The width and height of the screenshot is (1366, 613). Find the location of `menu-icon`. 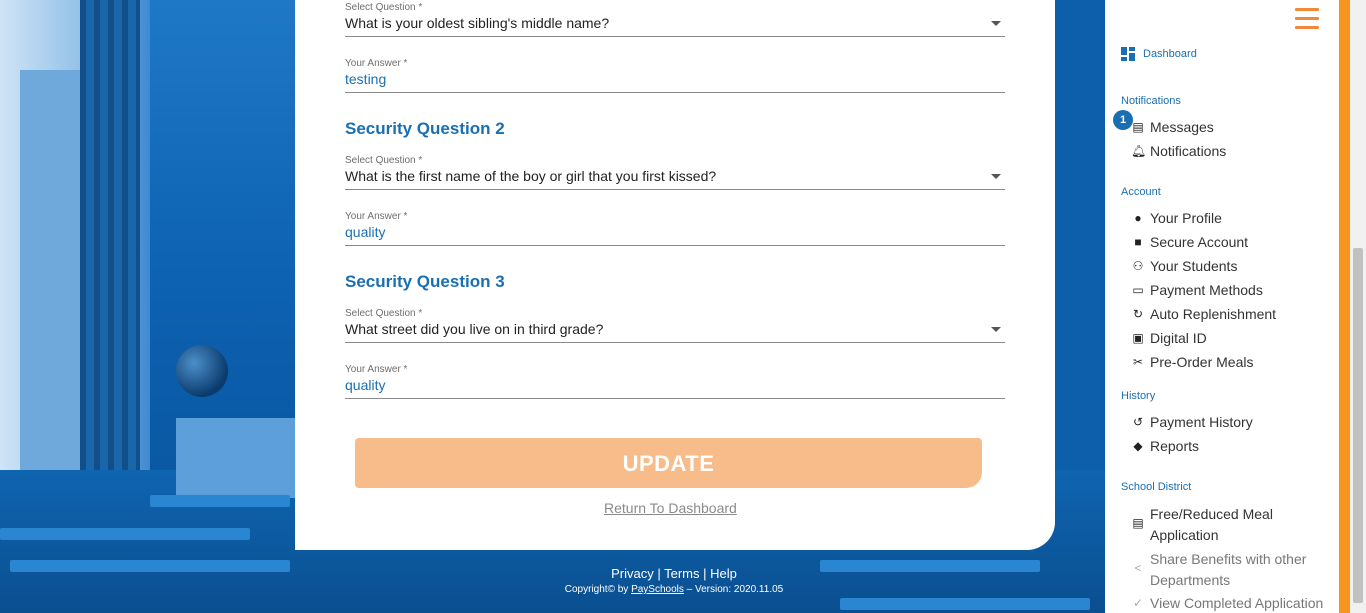

menu-icon is located at coordinates (1307, 19).